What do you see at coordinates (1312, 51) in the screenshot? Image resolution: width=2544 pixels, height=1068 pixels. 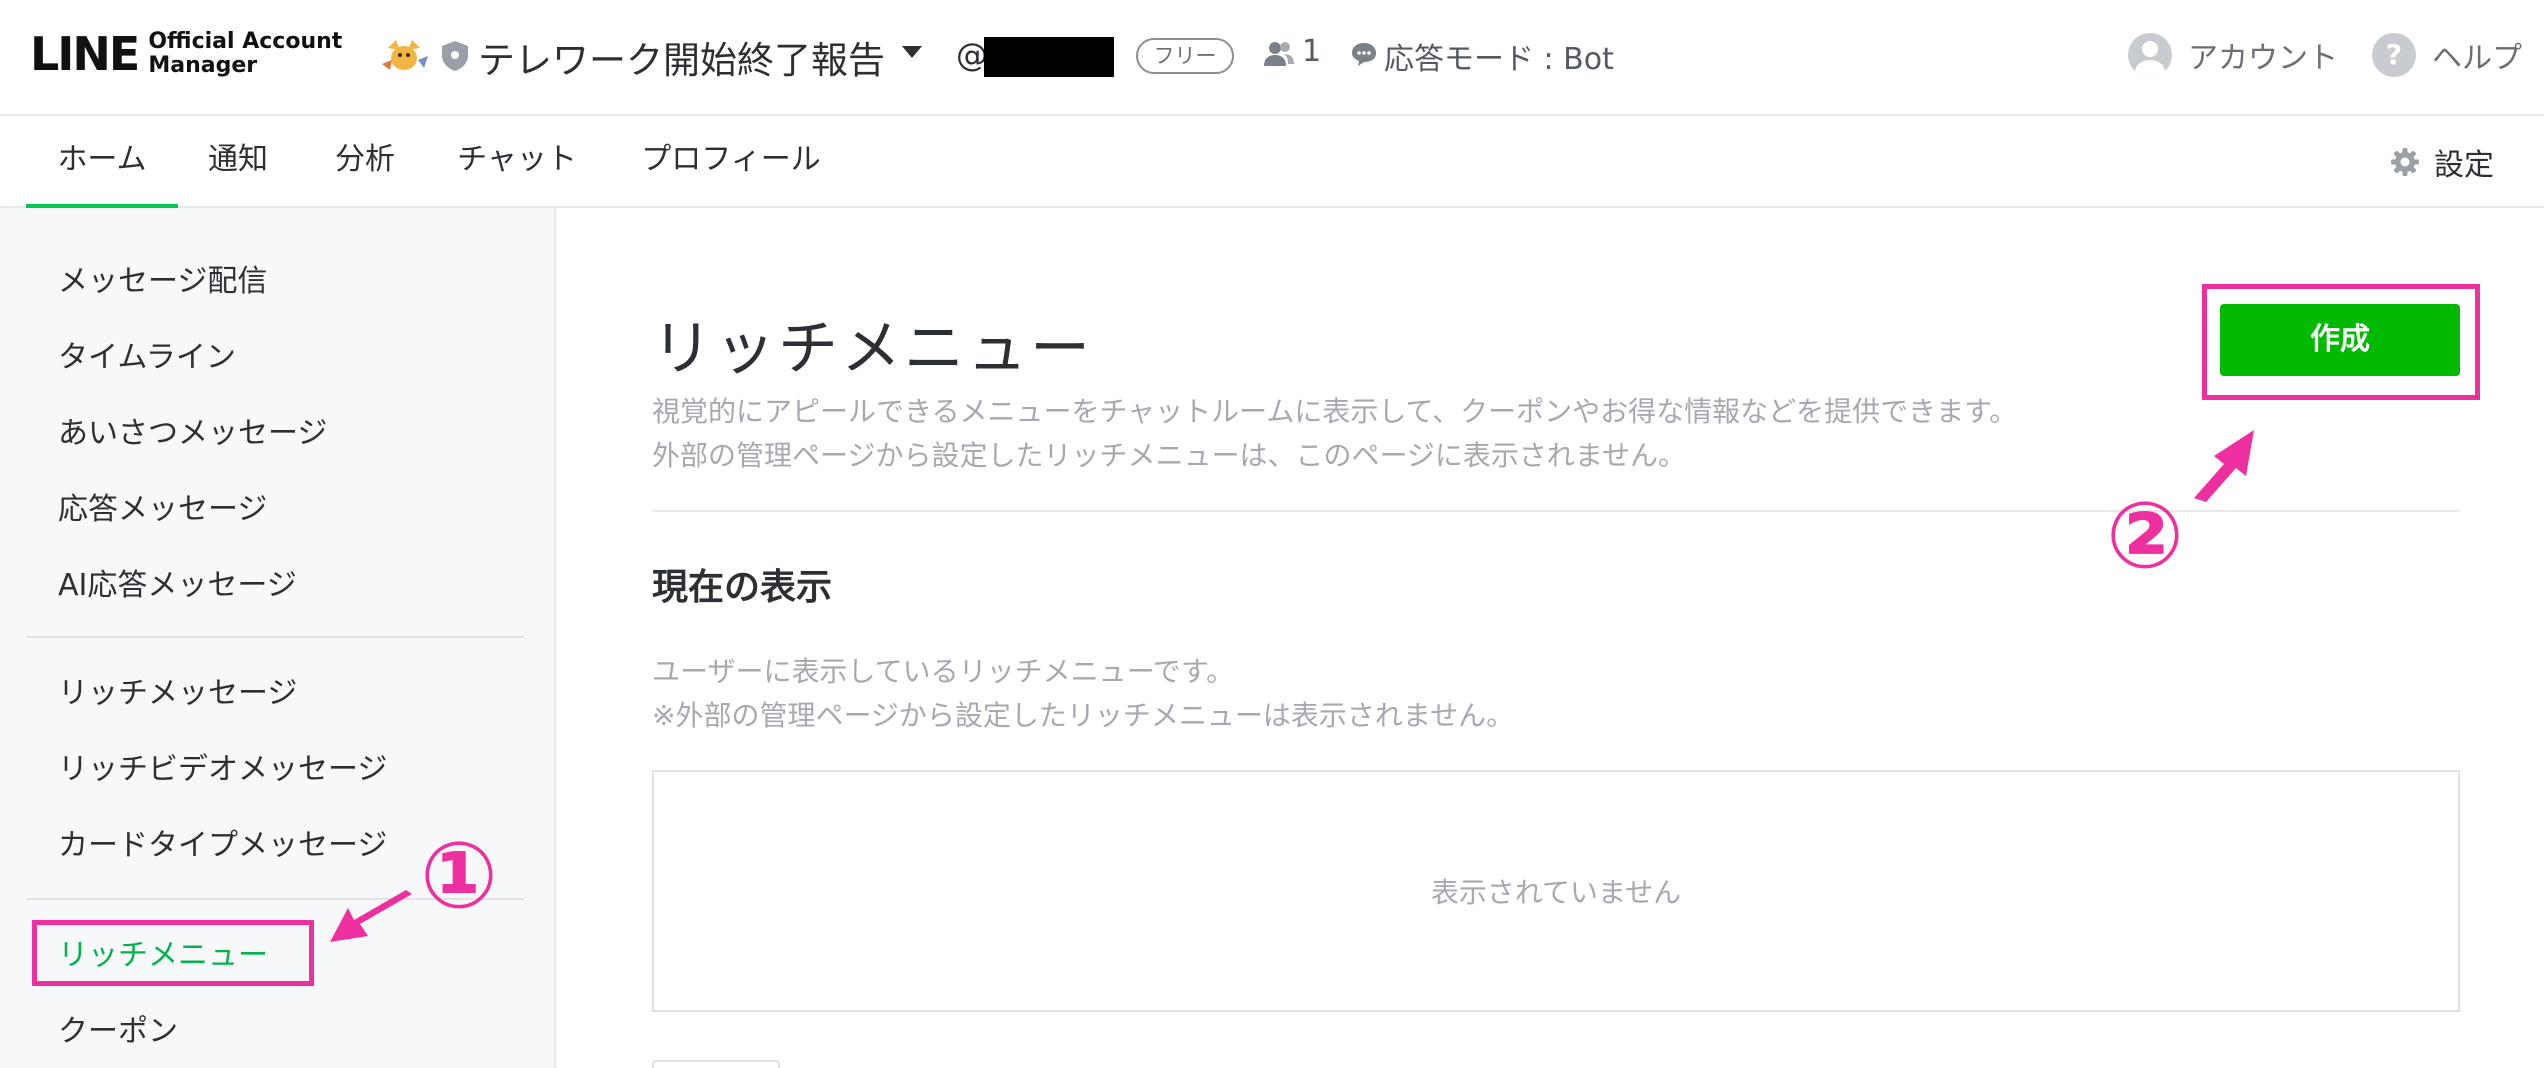 I see `friends-count: 1` at bounding box center [1312, 51].